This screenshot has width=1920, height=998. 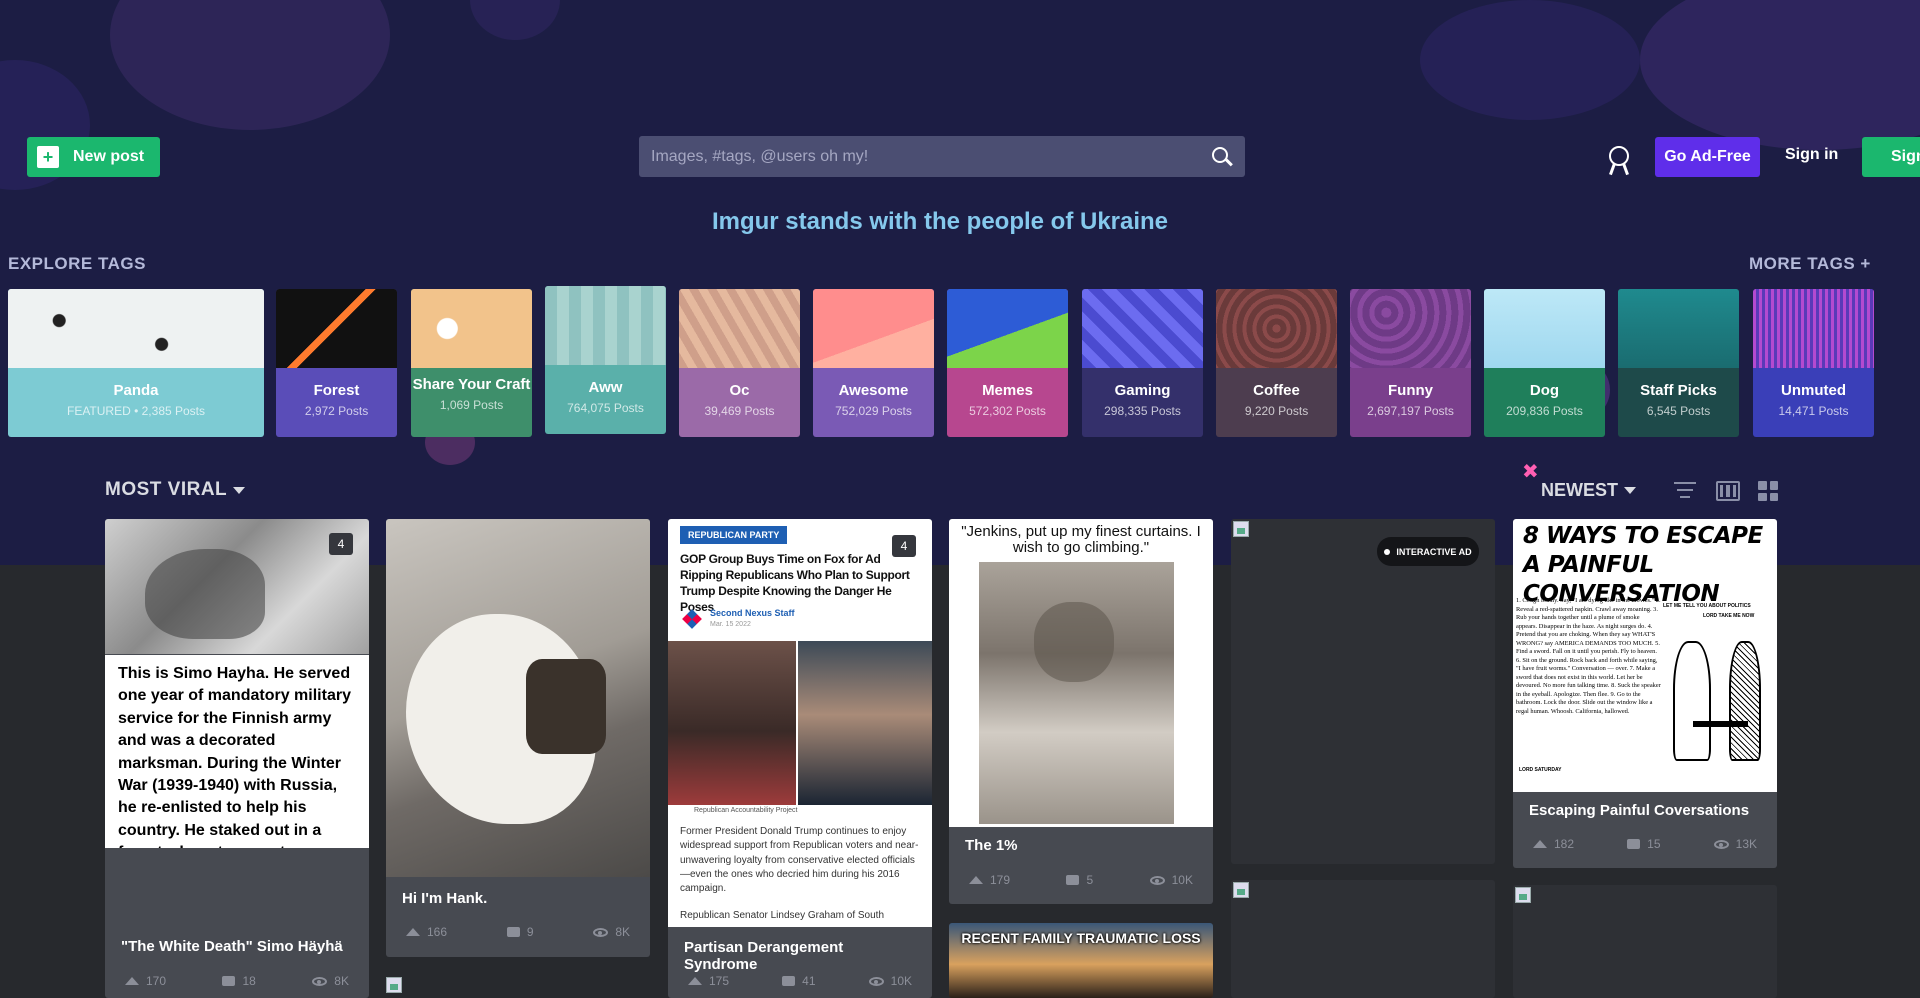 What do you see at coordinates (1276, 411) in the screenshot?
I see `tag-post-count: 9,220 Posts` at bounding box center [1276, 411].